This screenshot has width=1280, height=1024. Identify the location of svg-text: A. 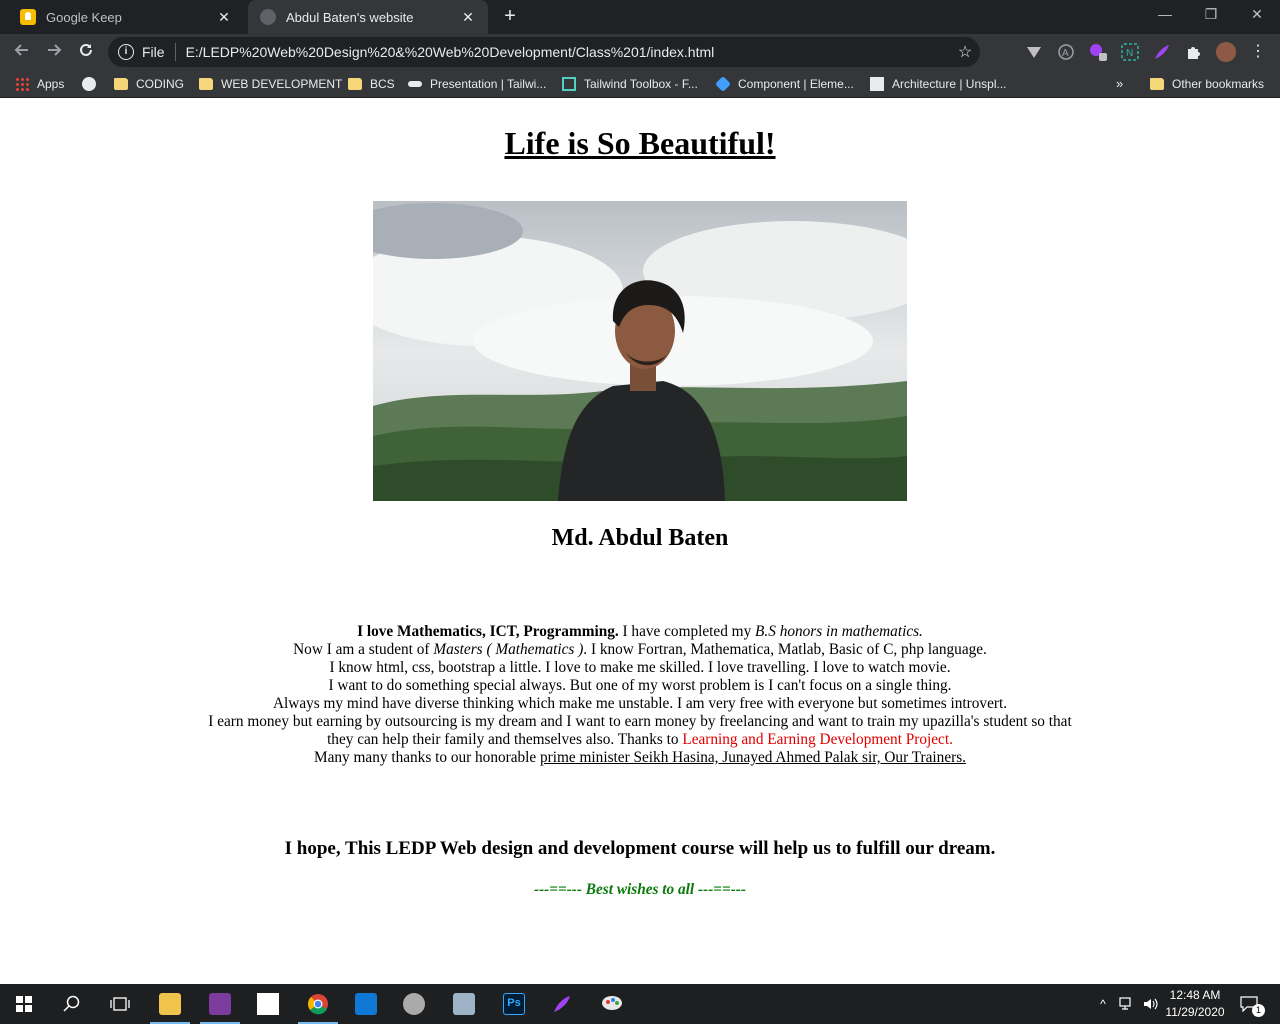
(1065, 53).